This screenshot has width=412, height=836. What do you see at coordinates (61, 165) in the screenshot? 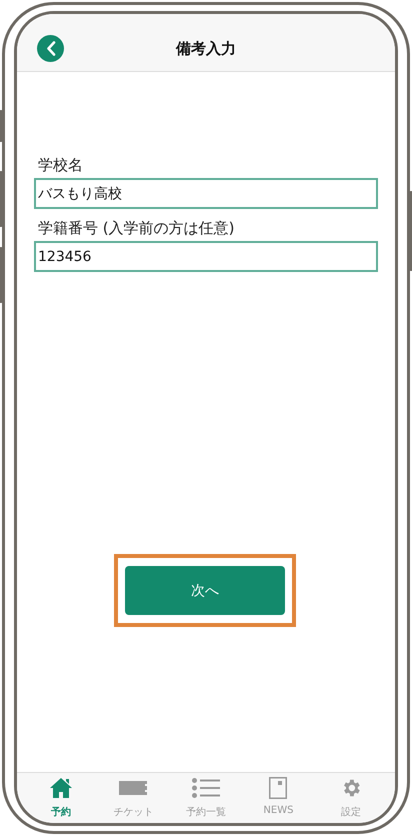
I see `field-label: 学校名` at bounding box center [61, 165].